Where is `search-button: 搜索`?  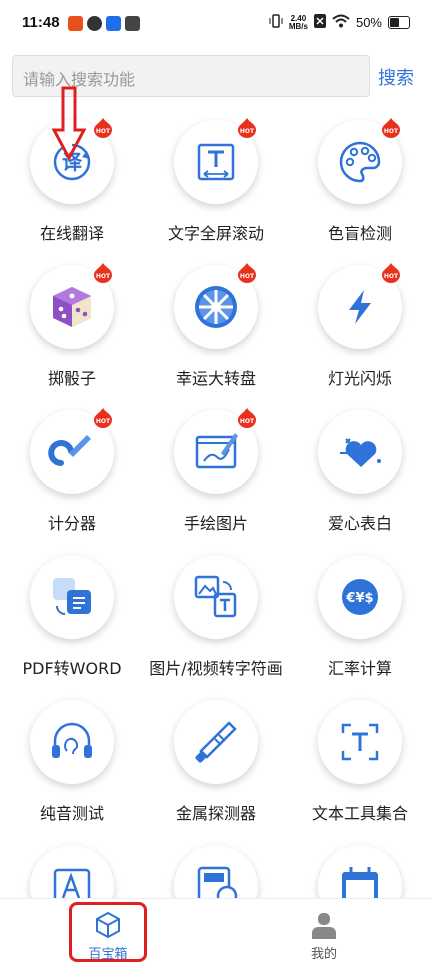
search-button: 搜索 is located at coordinates (396, 77).